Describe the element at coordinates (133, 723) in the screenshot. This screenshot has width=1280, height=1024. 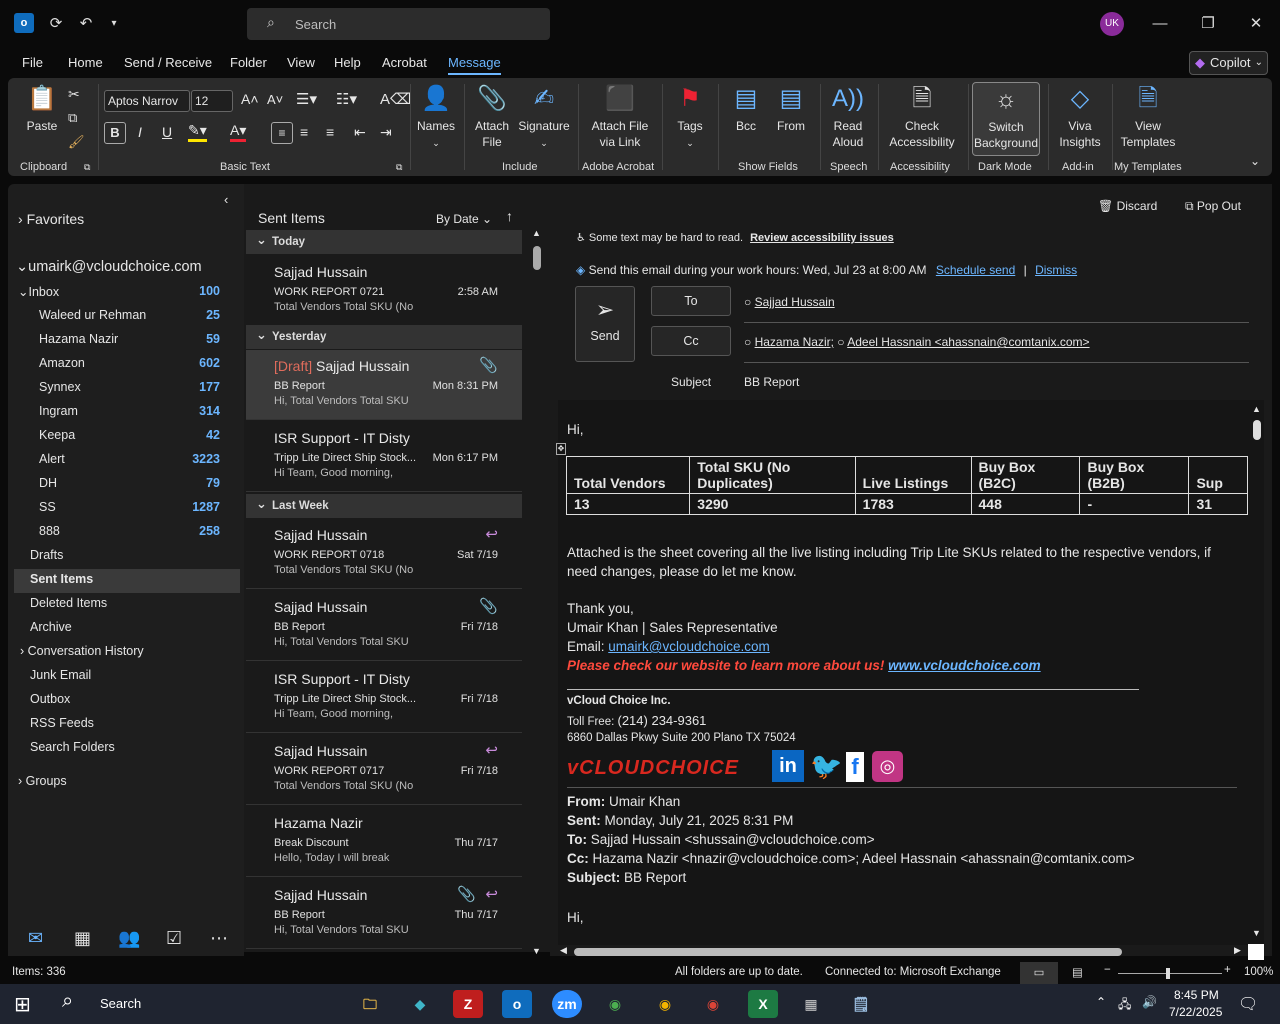
I see `folder-rss-feeds: RSS Feeds` at that location.